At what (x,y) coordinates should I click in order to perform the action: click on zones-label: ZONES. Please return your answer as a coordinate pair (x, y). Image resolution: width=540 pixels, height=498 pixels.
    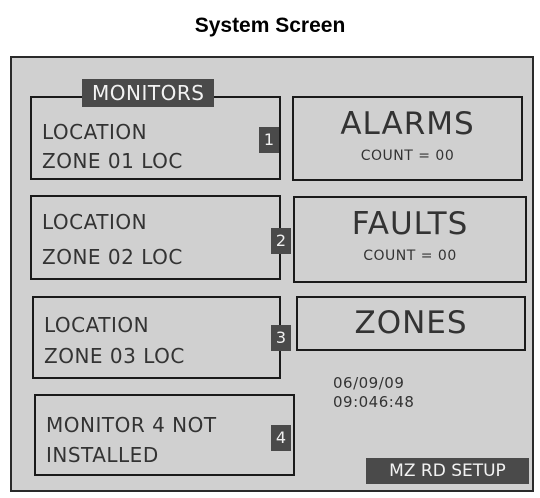
    Looking at the image, I should click on (411, 323).